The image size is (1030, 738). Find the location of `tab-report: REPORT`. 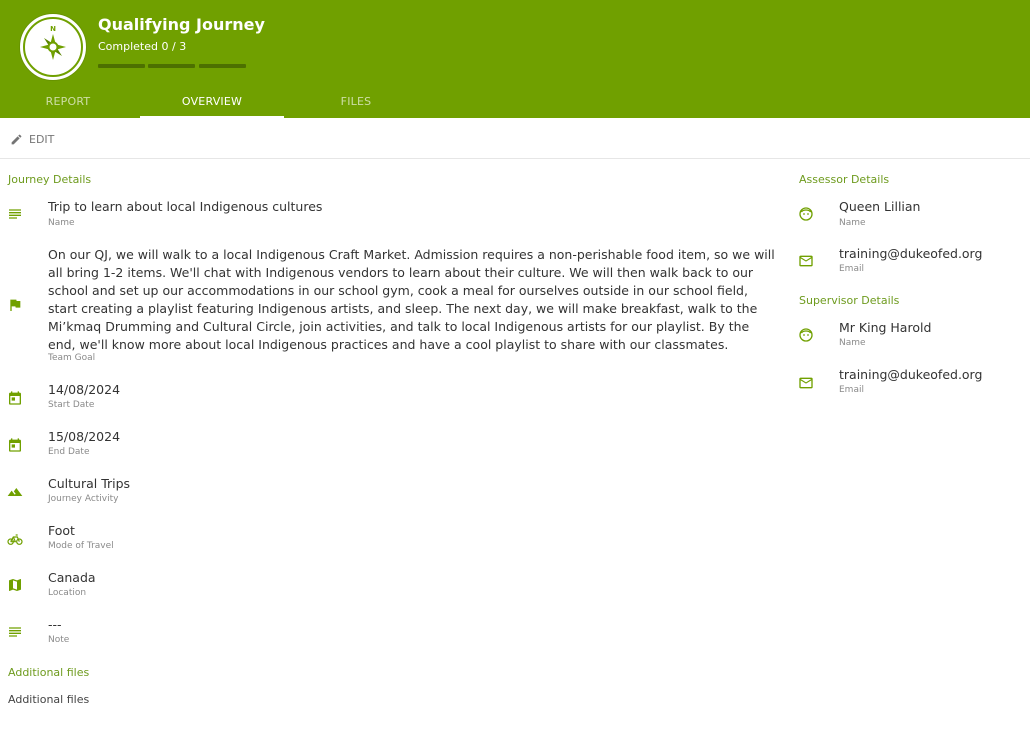

tab-report: REPORT is located at coordinates (70, 102).